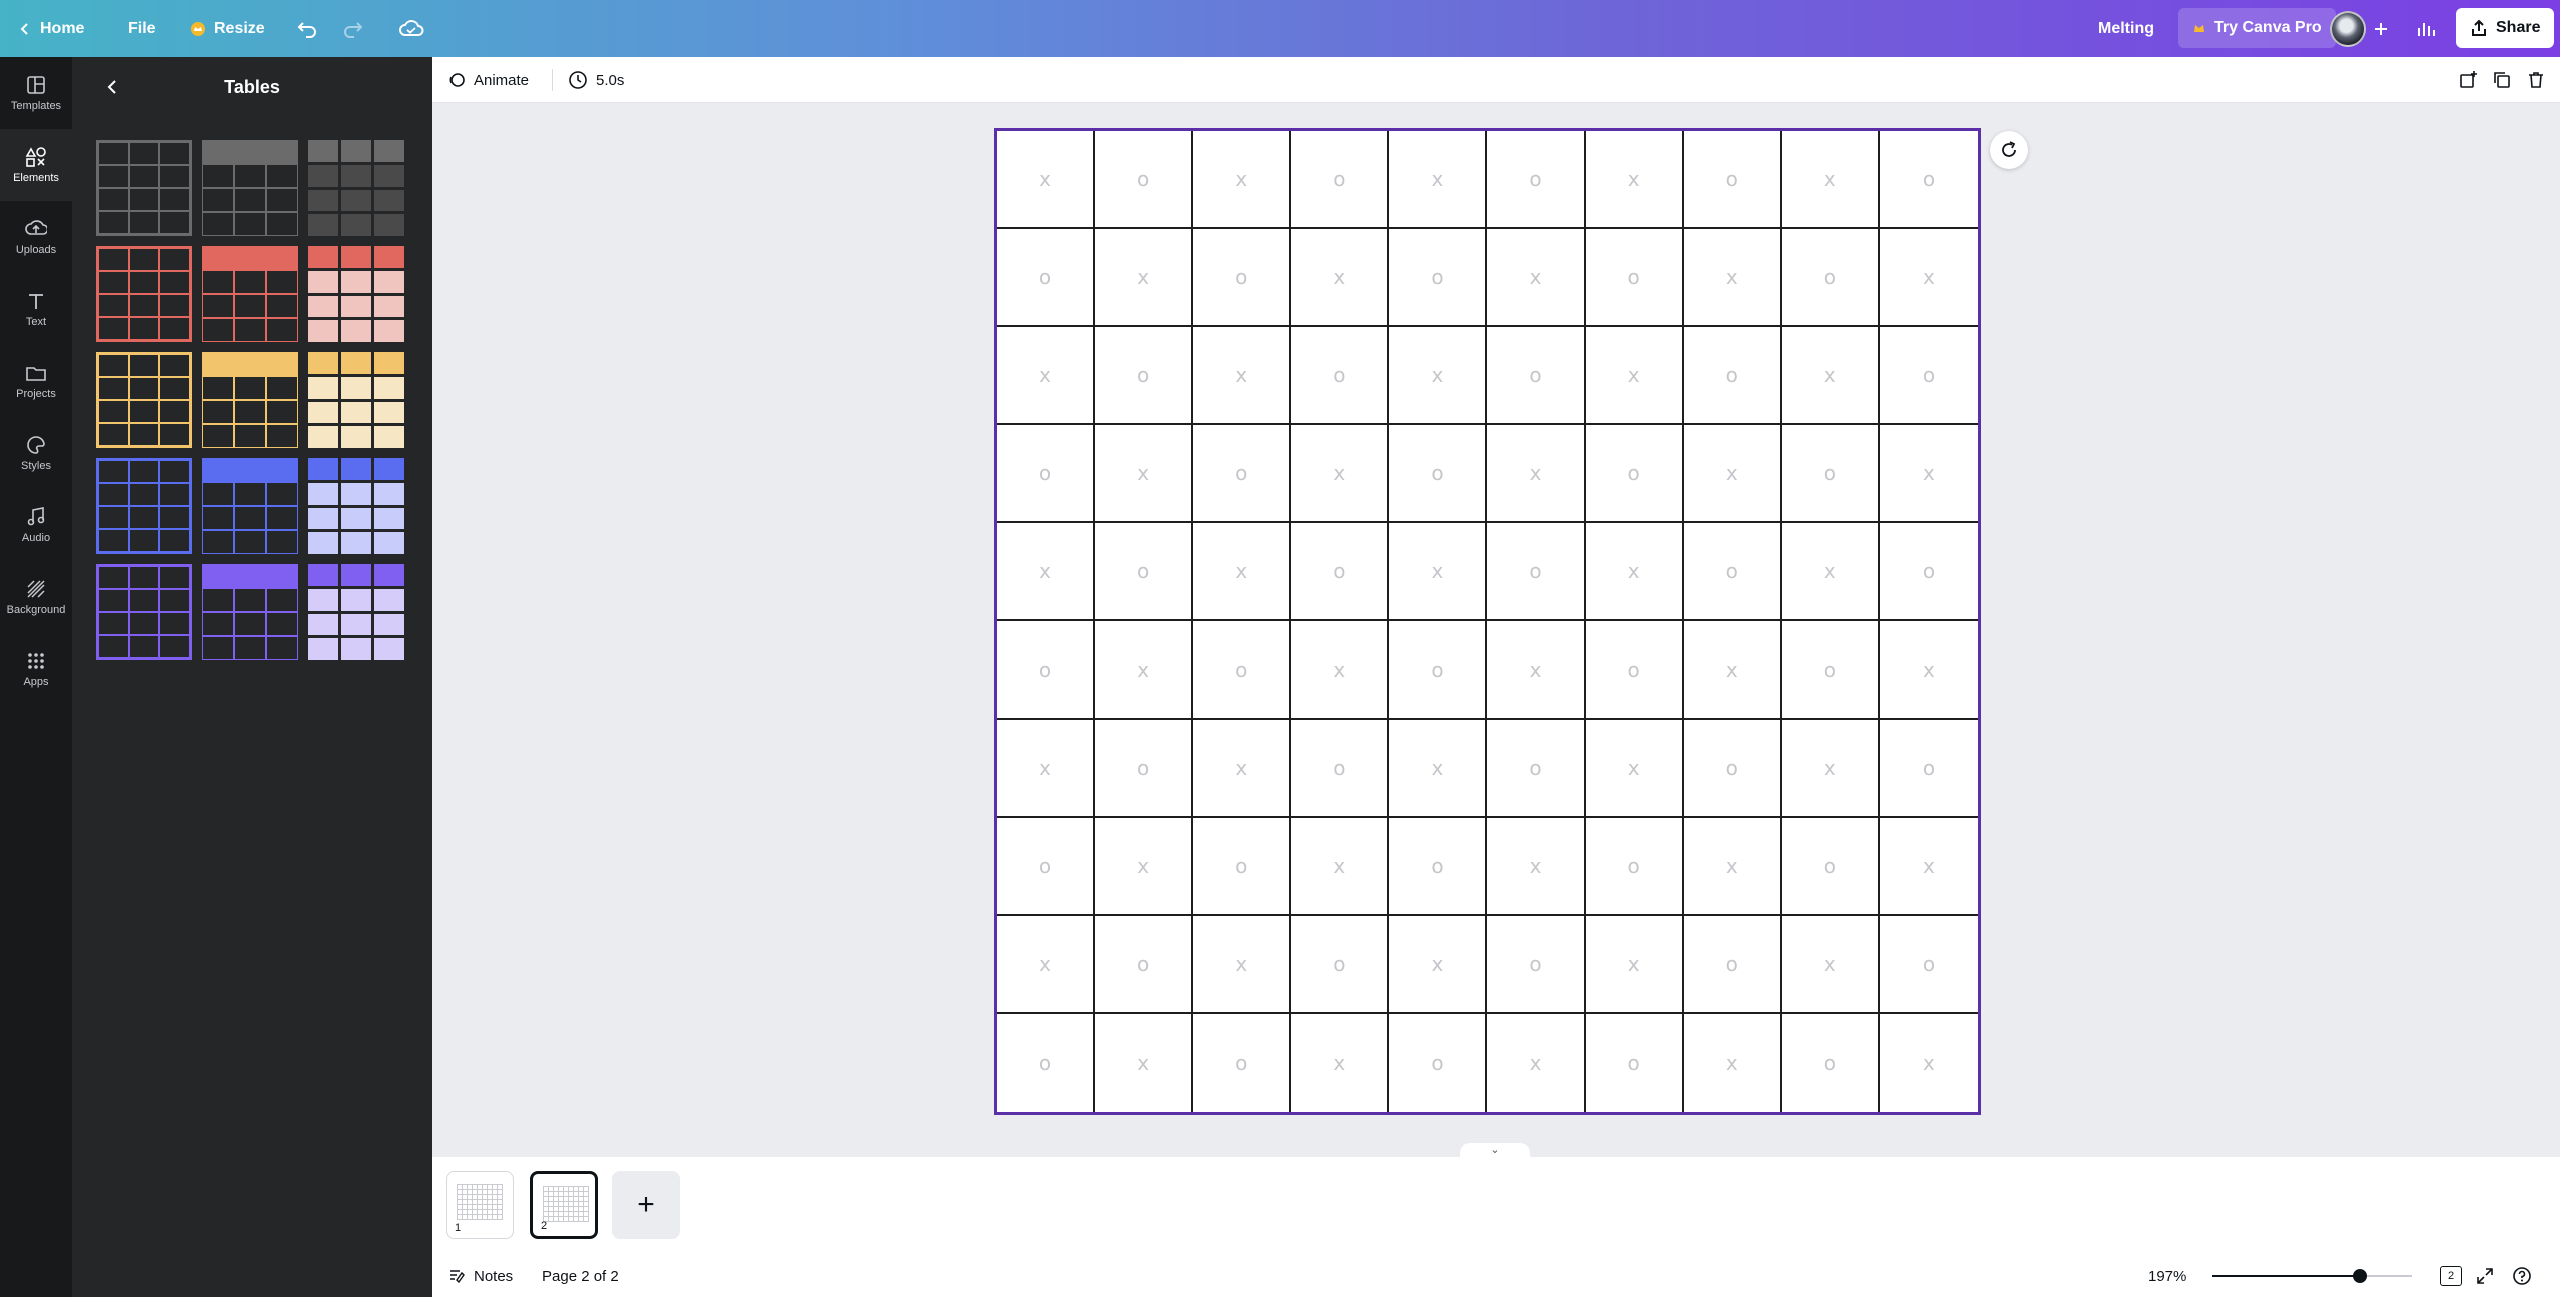 The height and width of the screenshot is (1297, 2560). I want to click on resize-button: Resize, so click(227, 28).